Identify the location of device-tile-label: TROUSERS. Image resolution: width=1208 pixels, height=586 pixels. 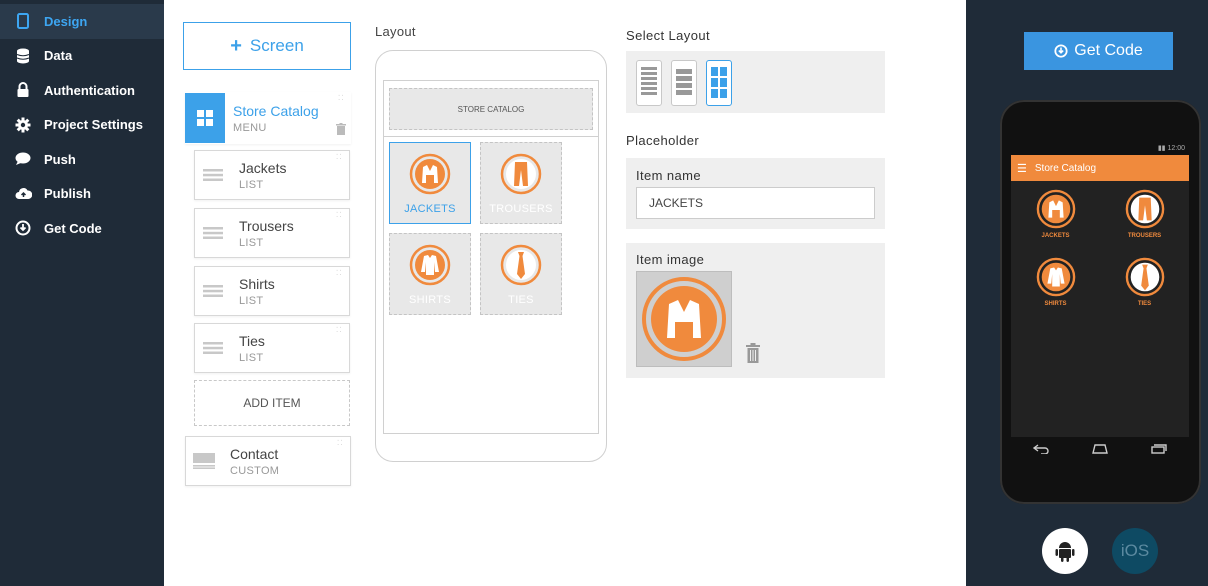
(1144, 236).